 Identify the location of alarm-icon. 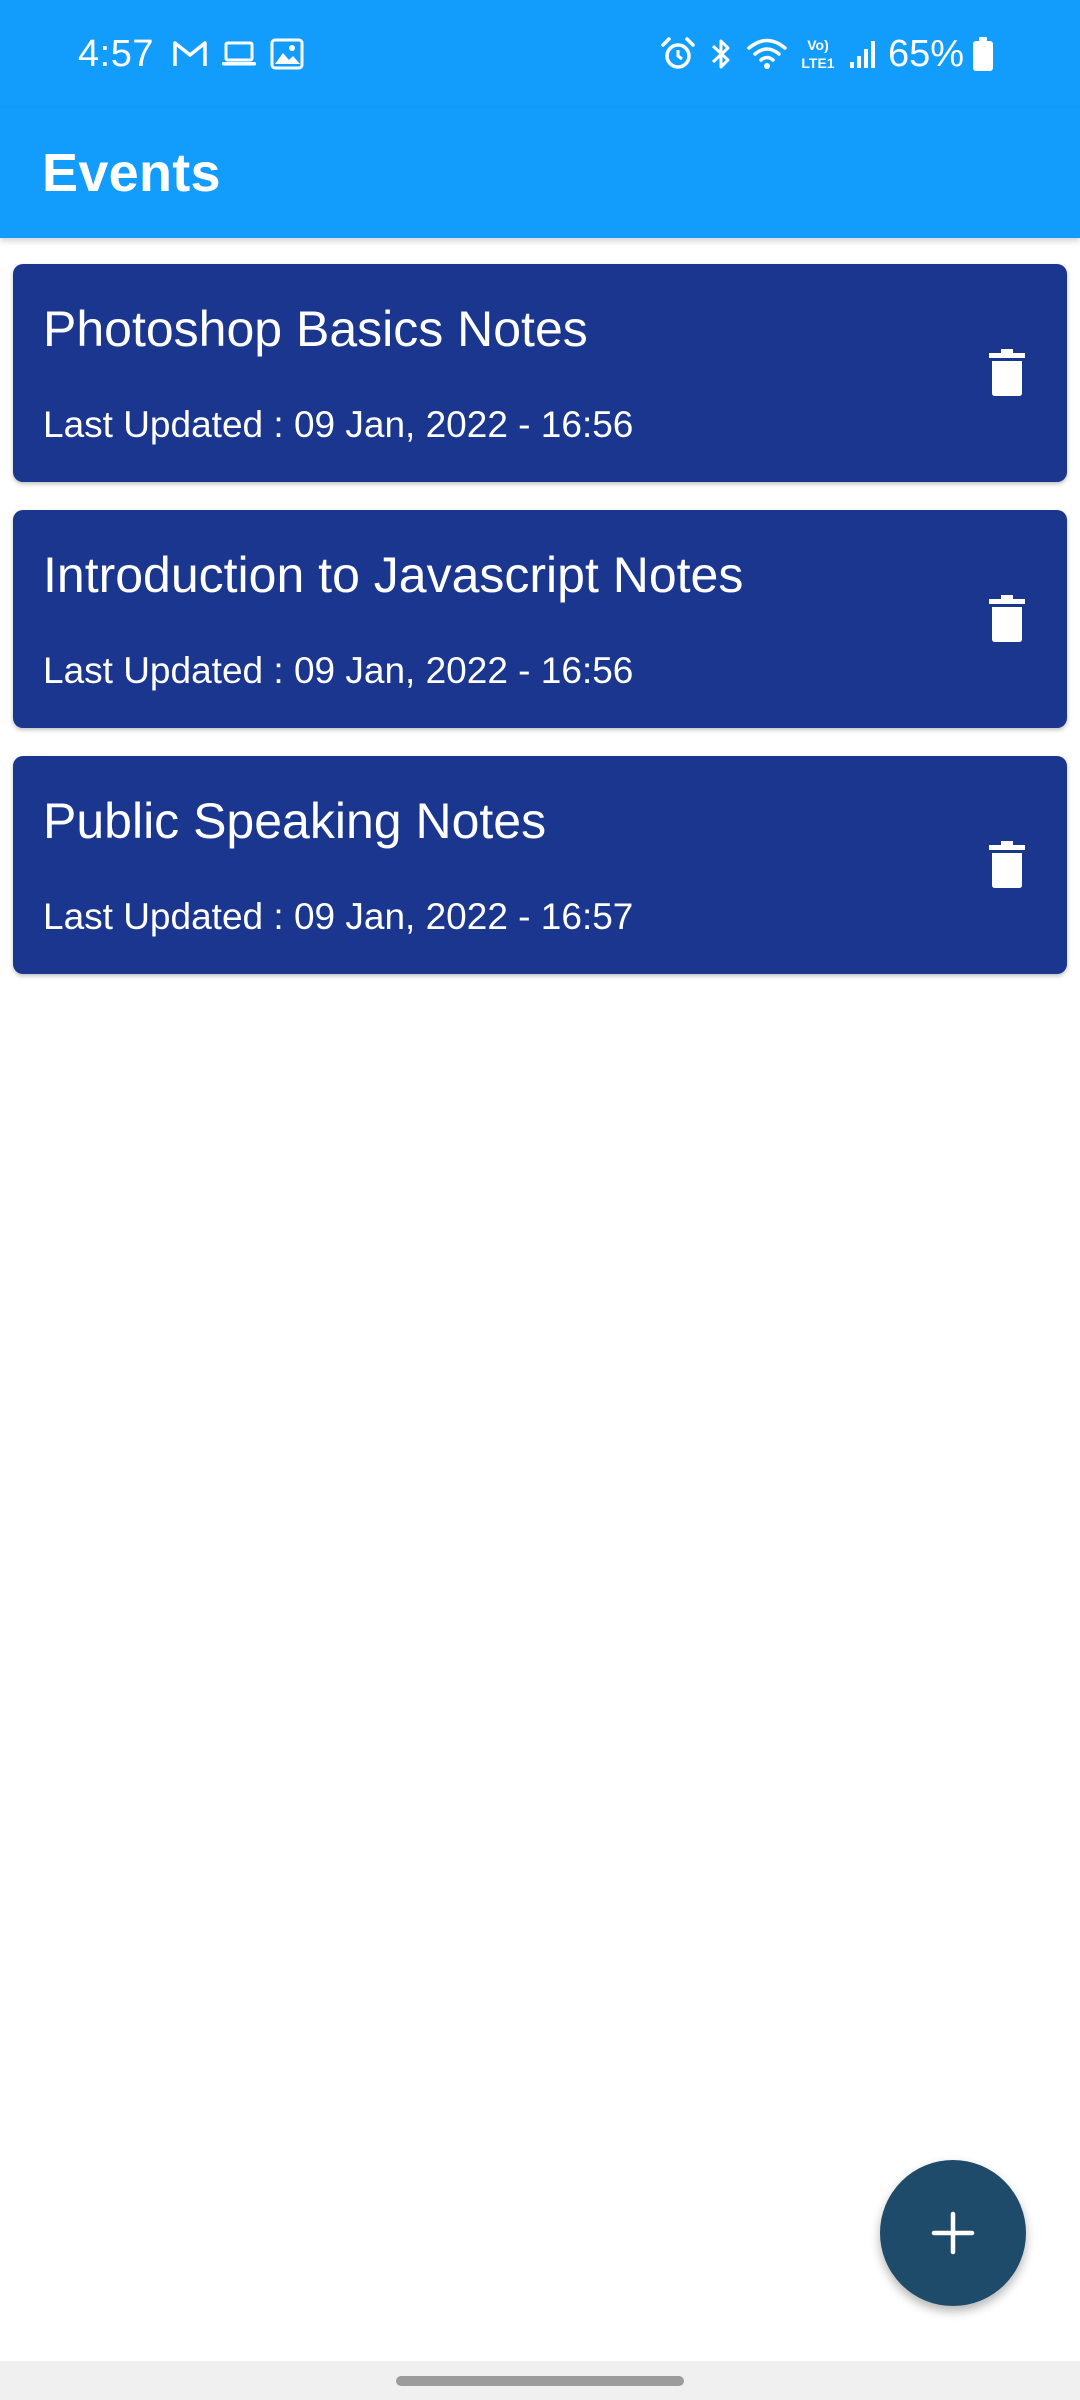
(678, 54).